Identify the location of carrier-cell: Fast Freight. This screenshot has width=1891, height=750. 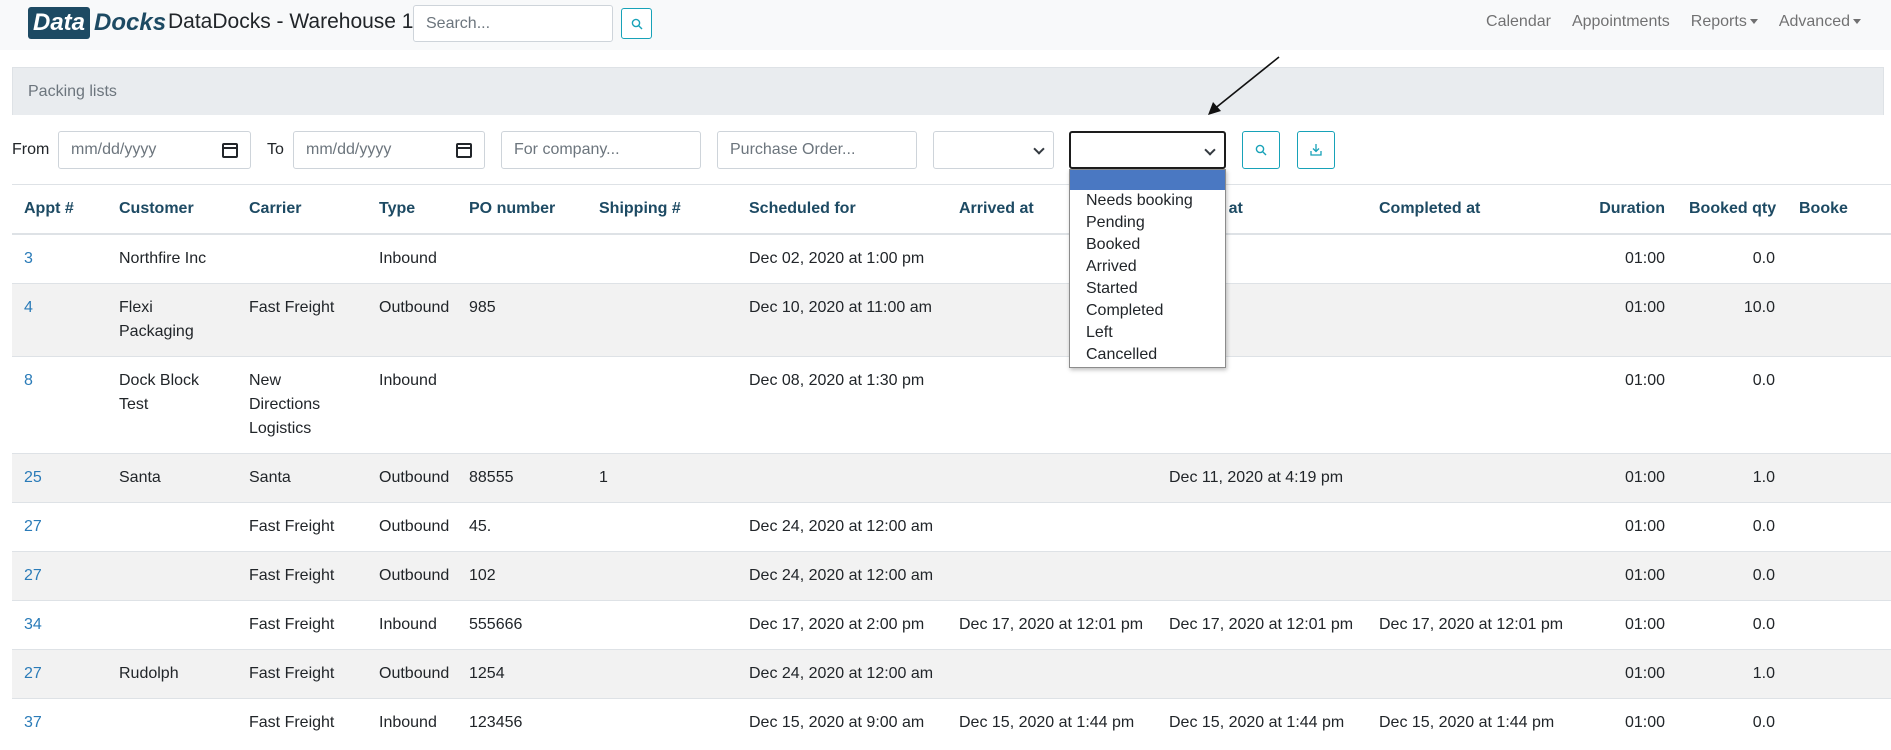
(302, 722).